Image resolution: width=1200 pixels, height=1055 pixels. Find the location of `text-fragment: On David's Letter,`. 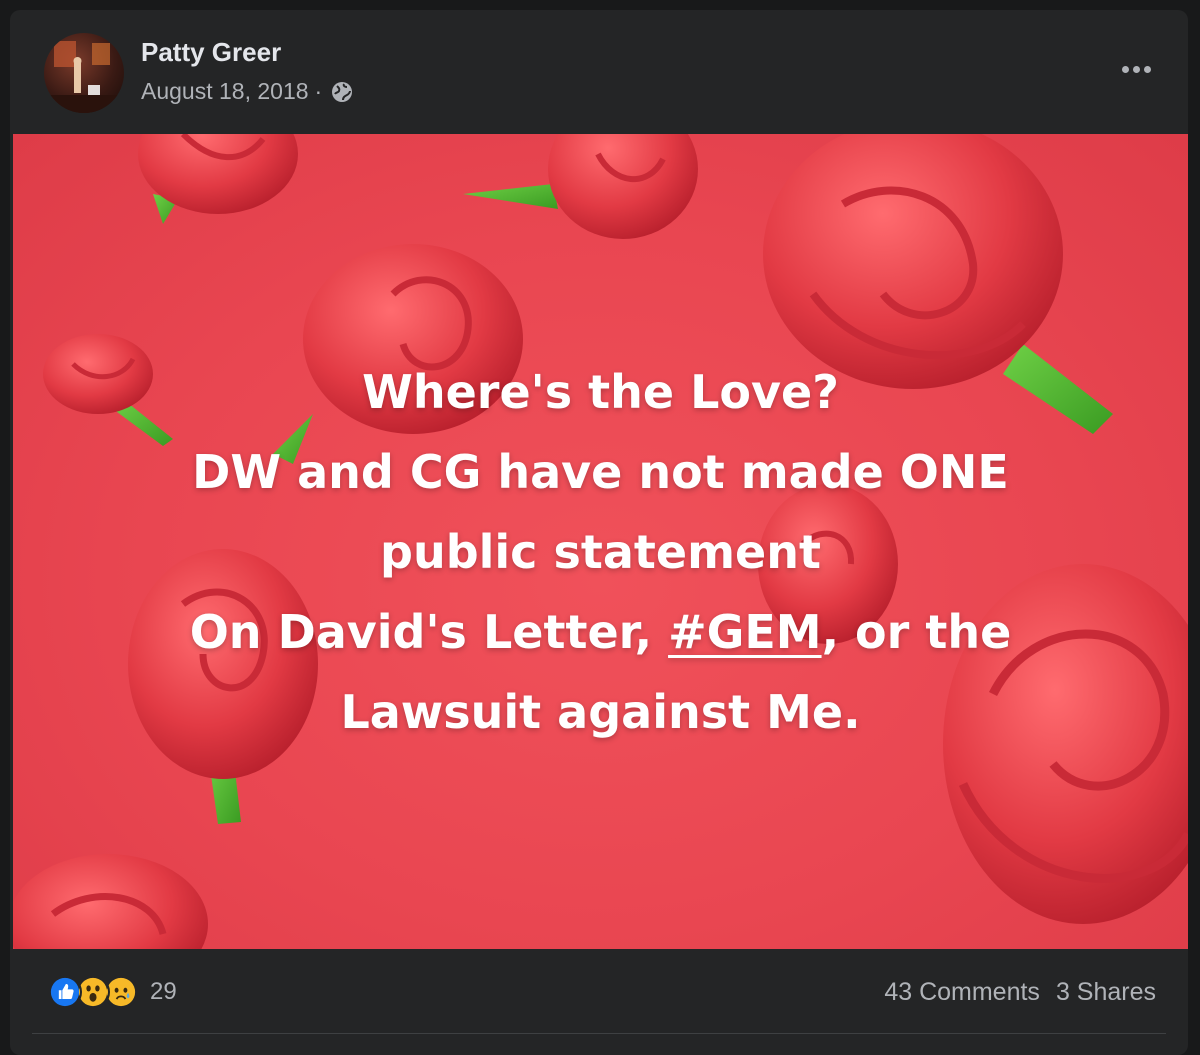

text-fragment: On David's Letter, is located at coordinates (429, 632).